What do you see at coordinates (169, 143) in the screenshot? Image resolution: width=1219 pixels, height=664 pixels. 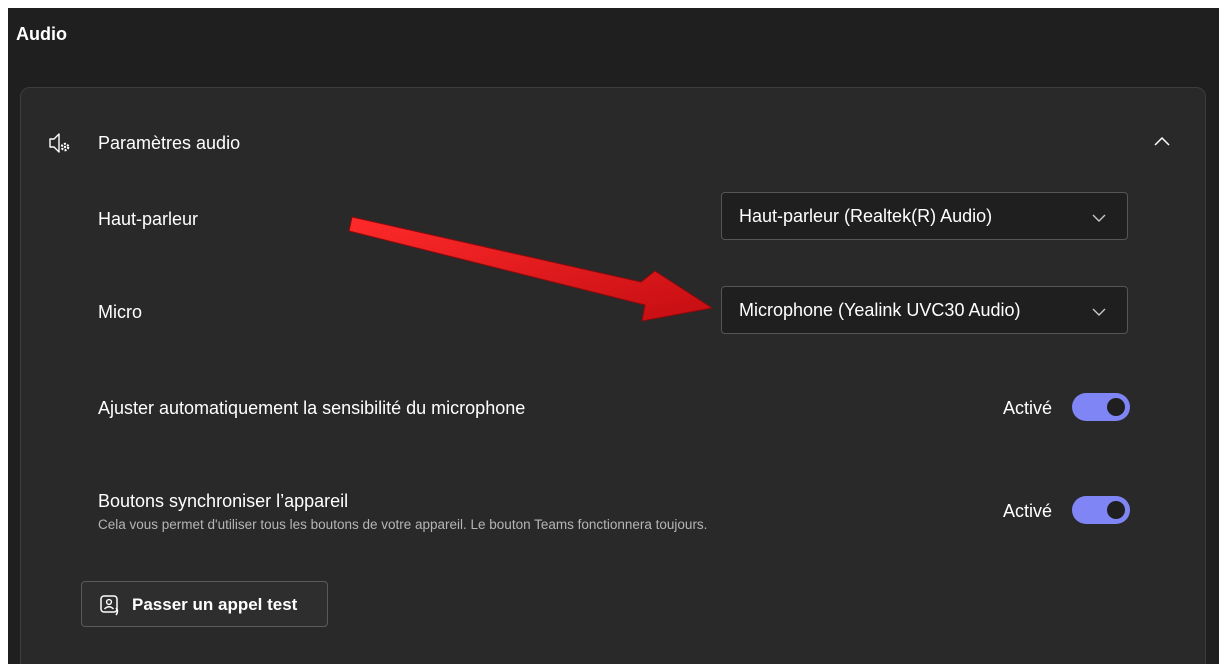 I see `card-header-title: Paramètres audio` at bounding box center [169, 143].